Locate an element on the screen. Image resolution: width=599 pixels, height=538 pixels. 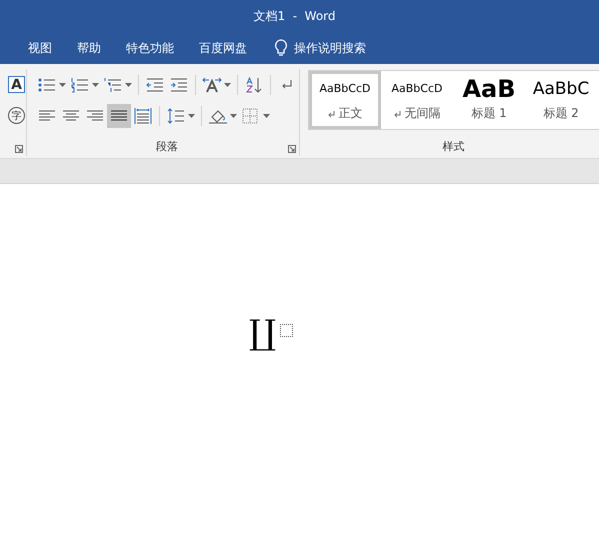
justify-button is located at coordinates (119, 116).